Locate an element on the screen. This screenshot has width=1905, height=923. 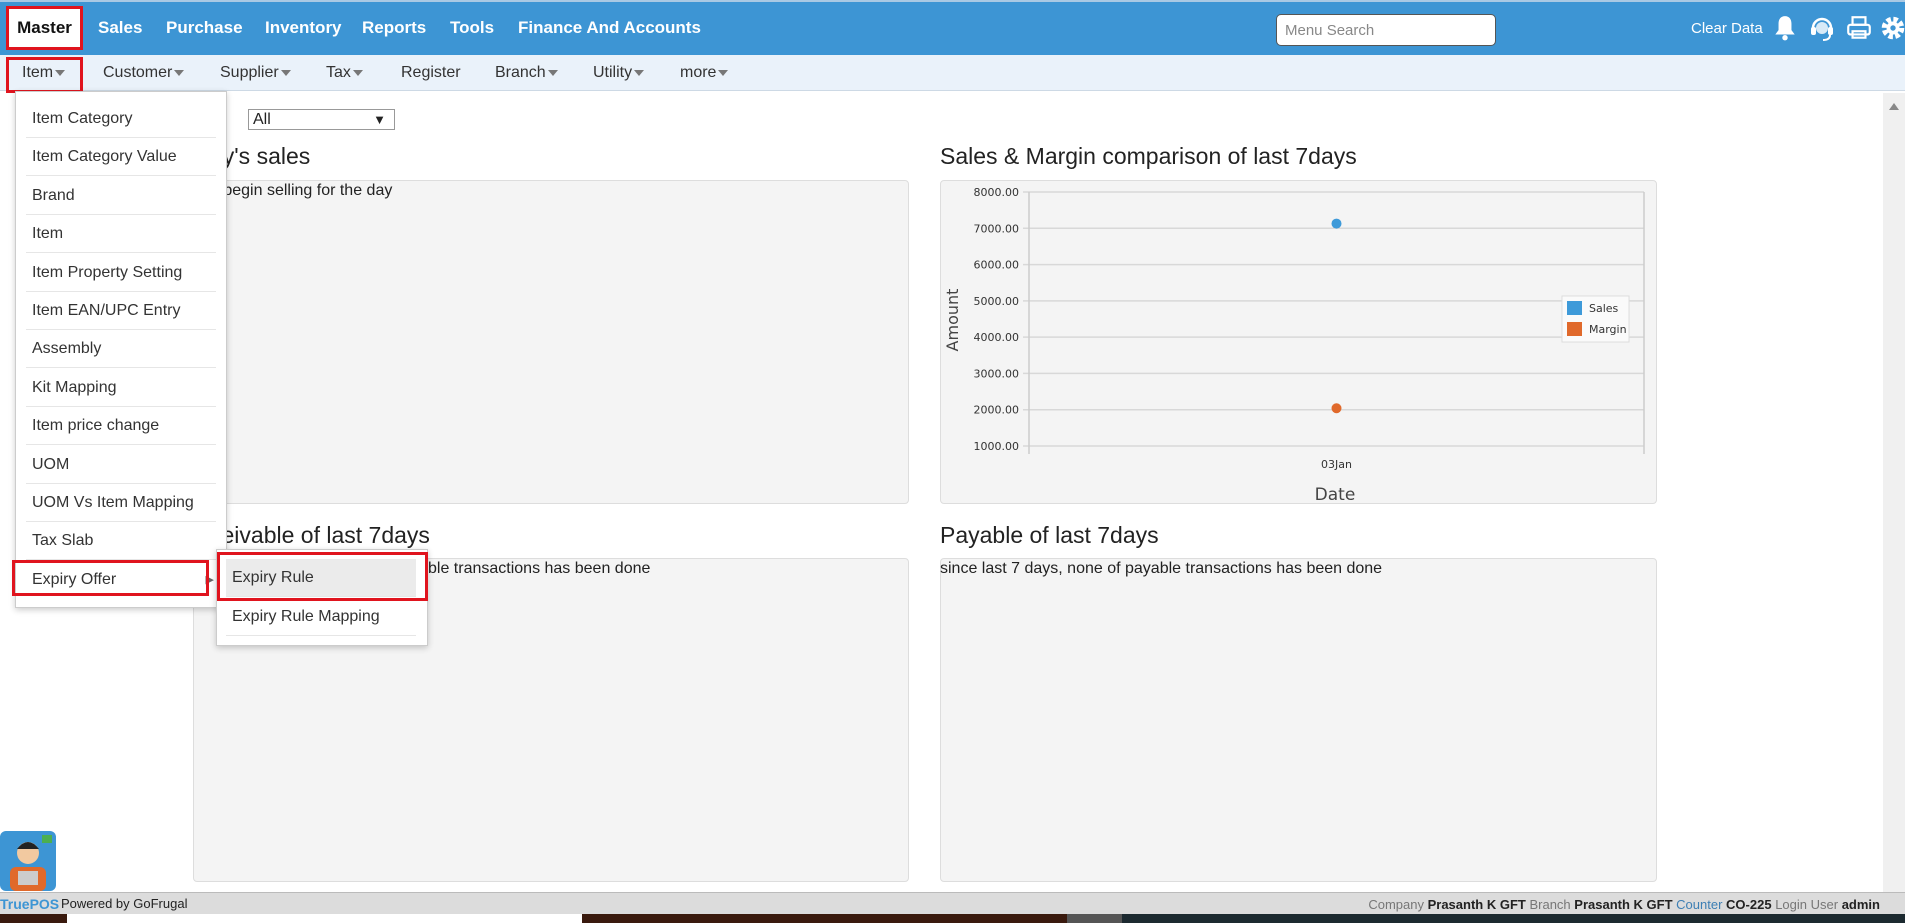
menu-expiry-rule-mapping: Expiry Rule Mapping is located at coordinates (321, 617).